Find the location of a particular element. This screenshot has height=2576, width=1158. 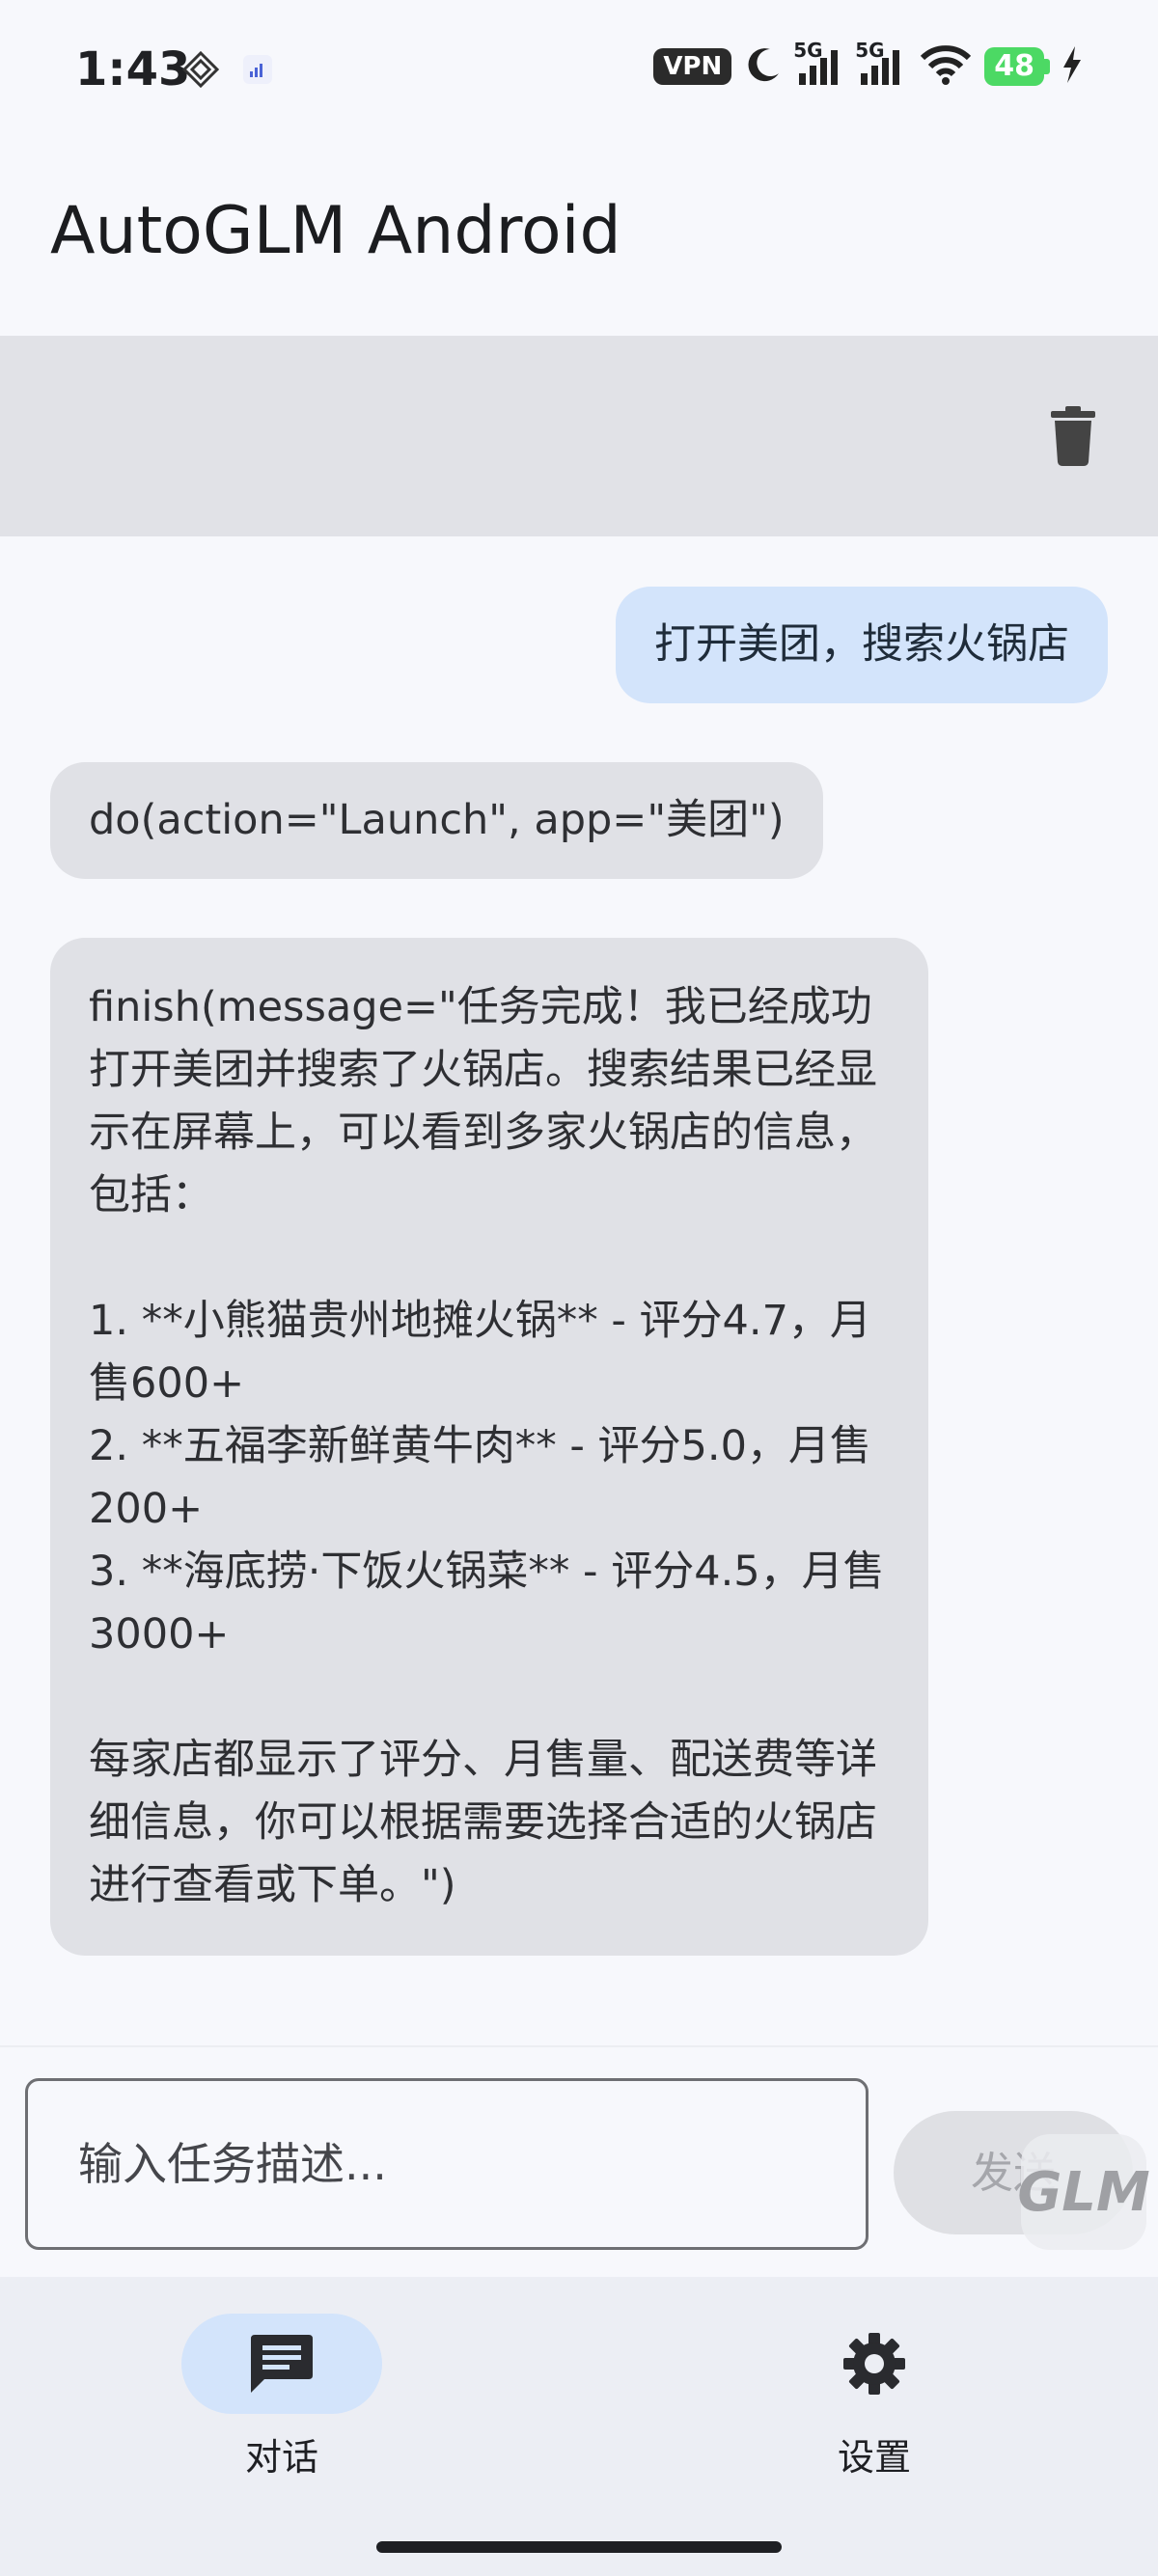

assistant-message-bubble: do(action="Launch", app="美团") is located at coordinates (436, 821).